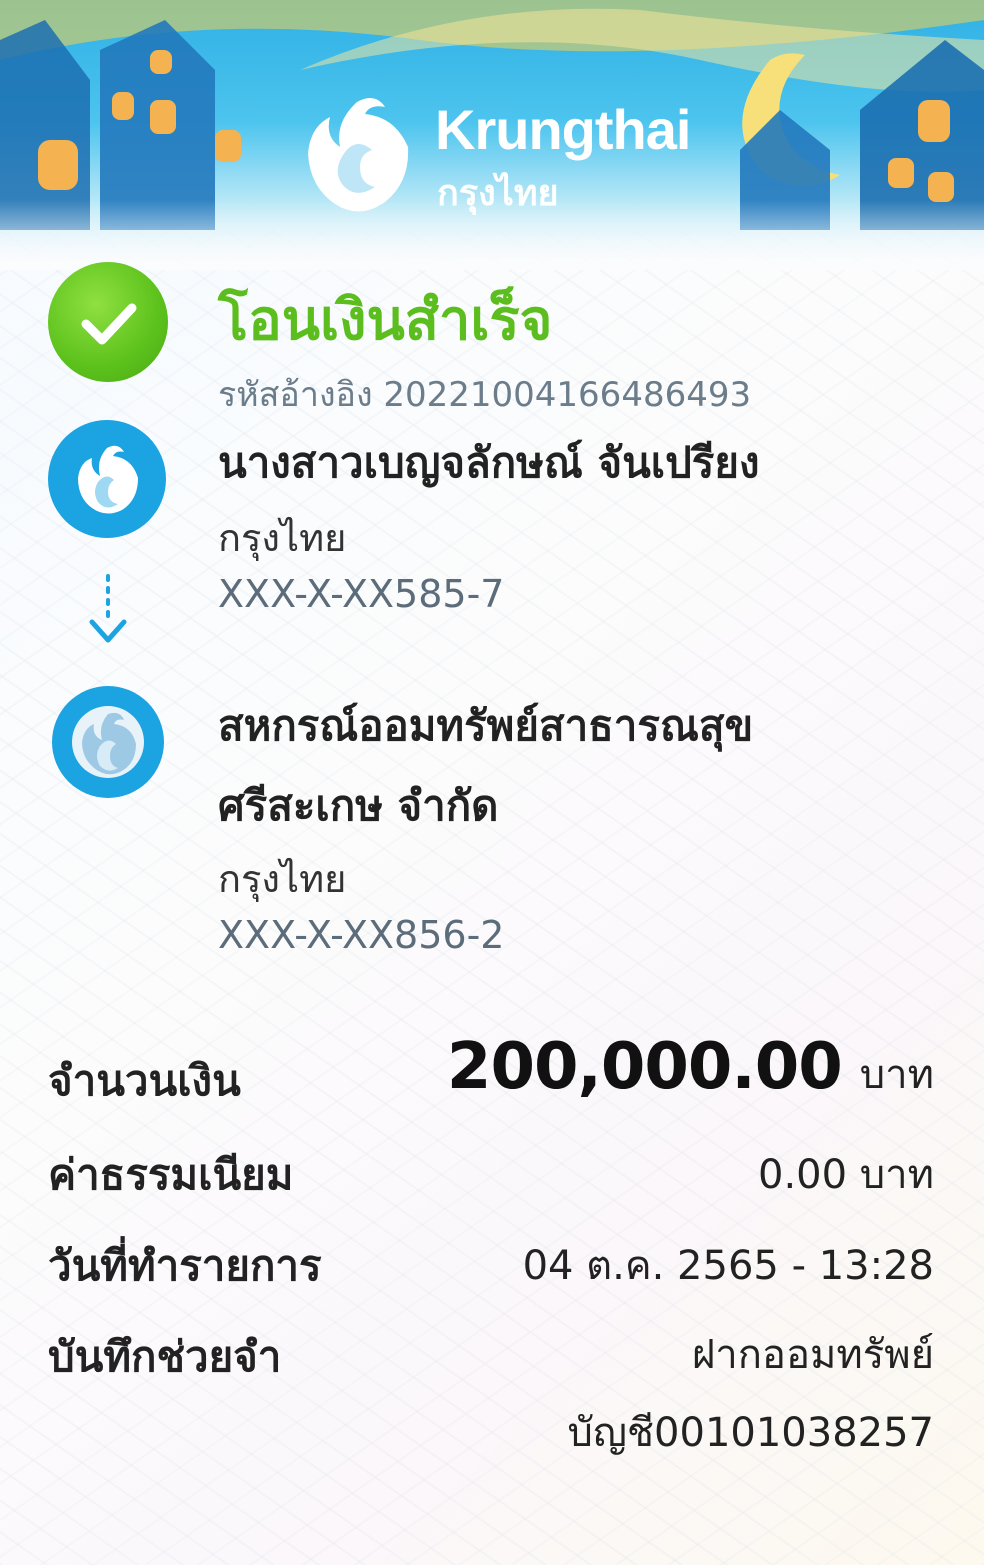 This screenshot has width=984, height=1565. What do you see at coordinates (358, 805) in the screenshot?
I see `receiver-name-line2: ศรีสะเกษ จำกัด` at bounding box center [358, 805].